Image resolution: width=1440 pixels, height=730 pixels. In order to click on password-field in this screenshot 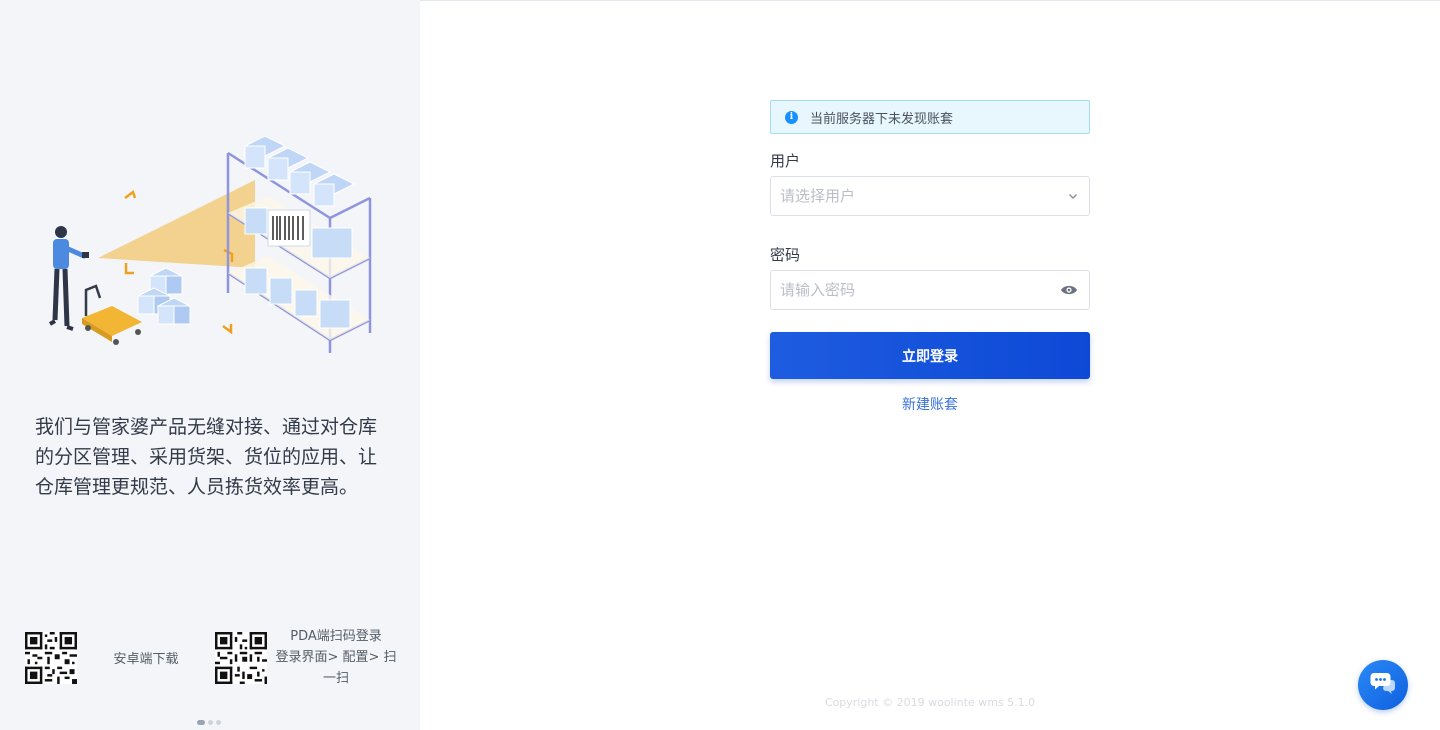, I will do `click(930, 290)`.